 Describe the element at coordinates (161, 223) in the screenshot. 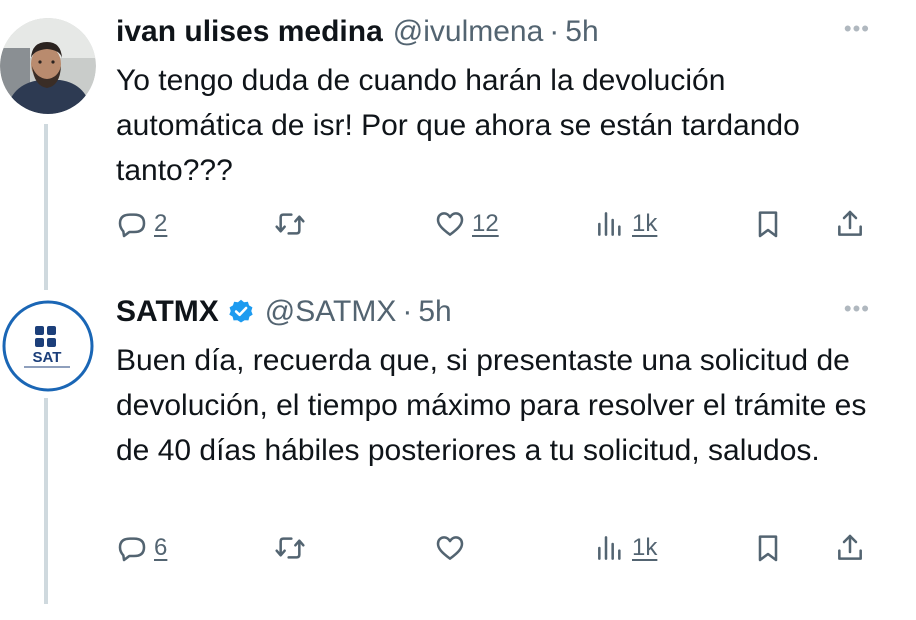

I see `reply-count: 2` at that location.